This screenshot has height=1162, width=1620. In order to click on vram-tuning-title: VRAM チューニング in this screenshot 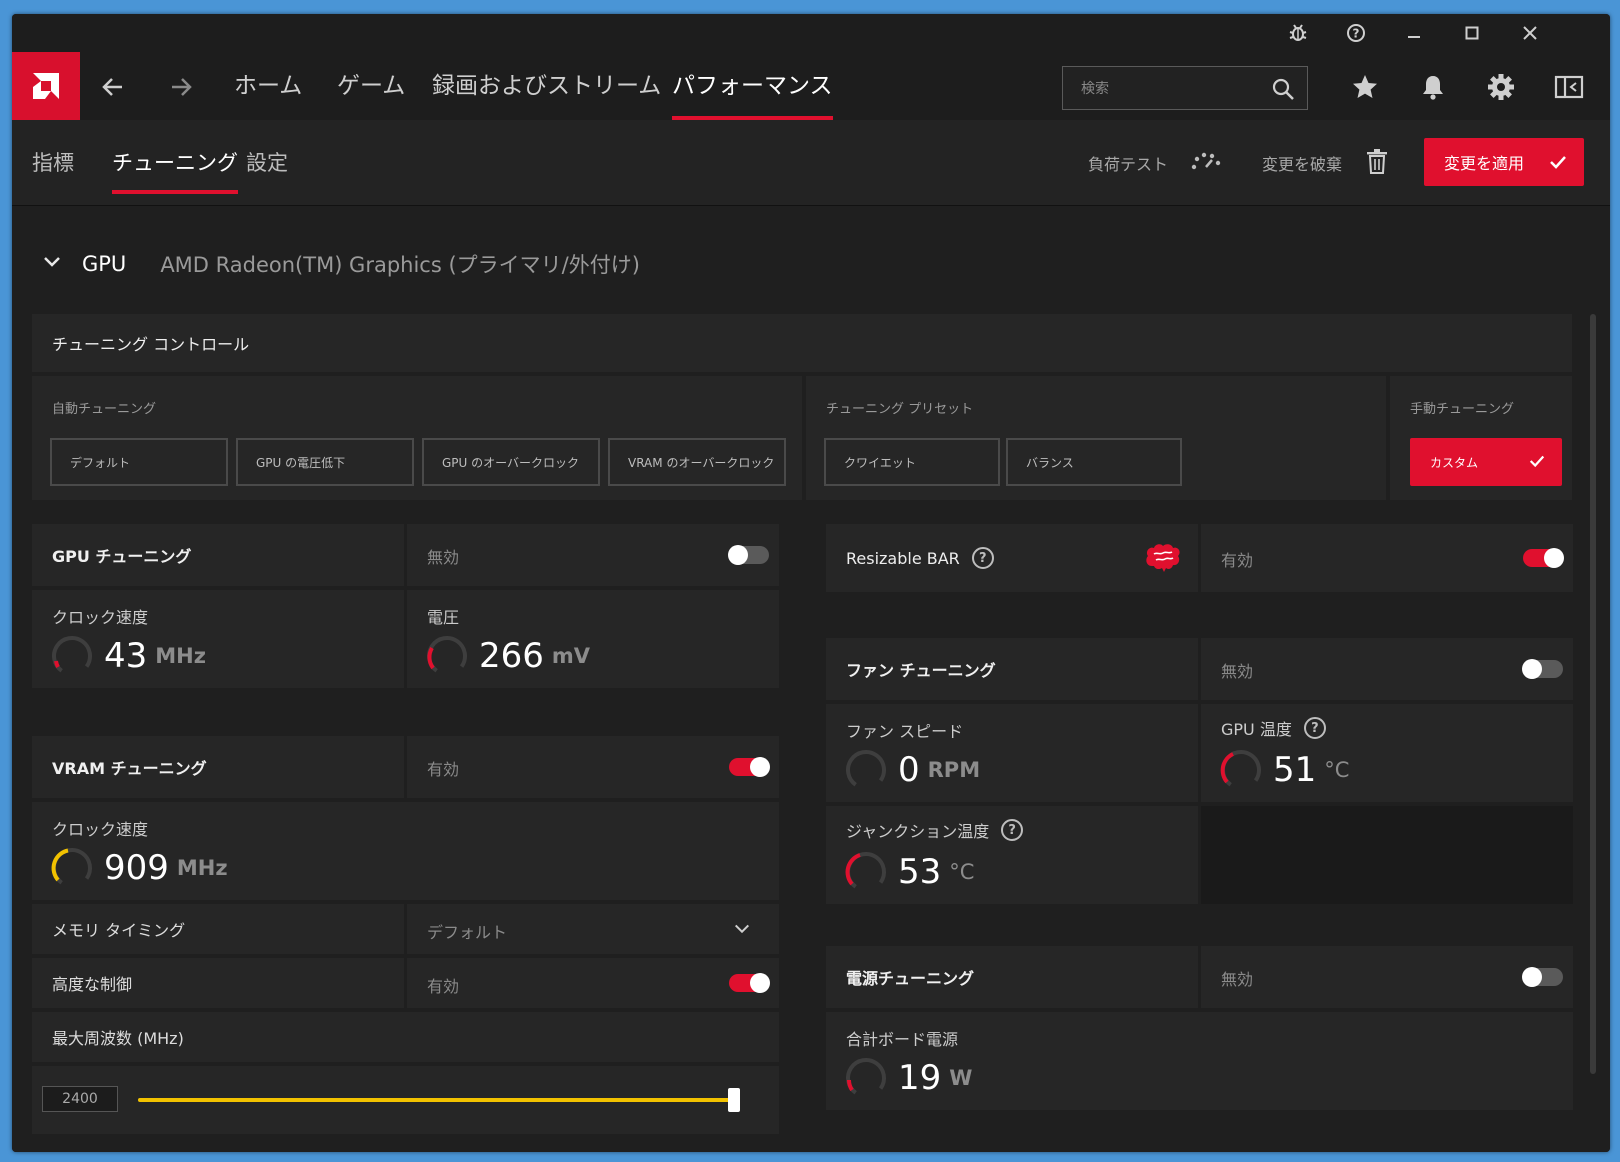, I will do `click(129, 768)`.